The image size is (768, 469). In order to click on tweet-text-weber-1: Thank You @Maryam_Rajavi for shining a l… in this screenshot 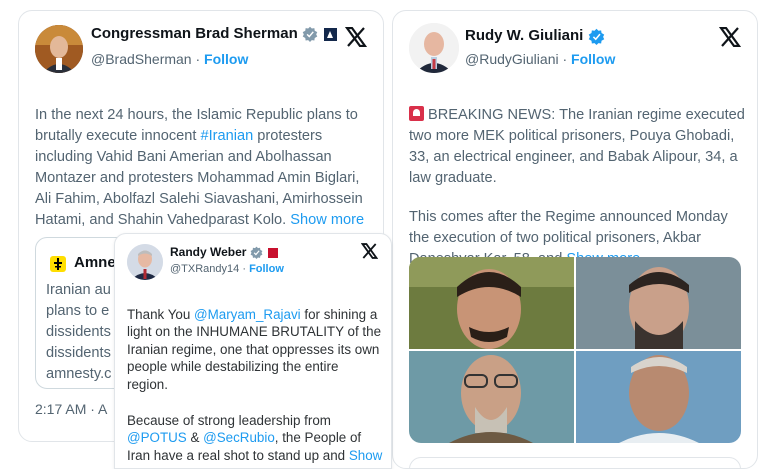, I will do `click(254, 349)`.